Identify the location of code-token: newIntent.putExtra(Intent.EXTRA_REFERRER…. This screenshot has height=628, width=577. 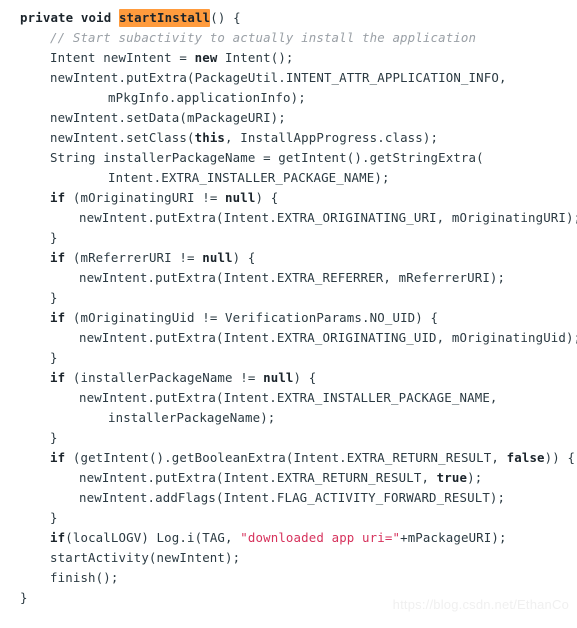
(292, 277).